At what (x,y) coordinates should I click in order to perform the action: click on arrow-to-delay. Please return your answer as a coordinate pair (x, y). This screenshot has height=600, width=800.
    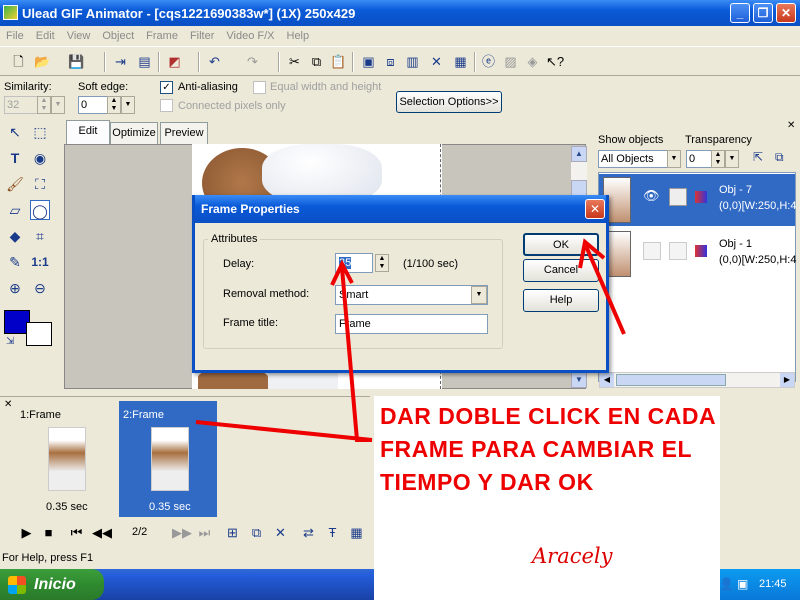
    Looking at the image, I should click on (356, 354).